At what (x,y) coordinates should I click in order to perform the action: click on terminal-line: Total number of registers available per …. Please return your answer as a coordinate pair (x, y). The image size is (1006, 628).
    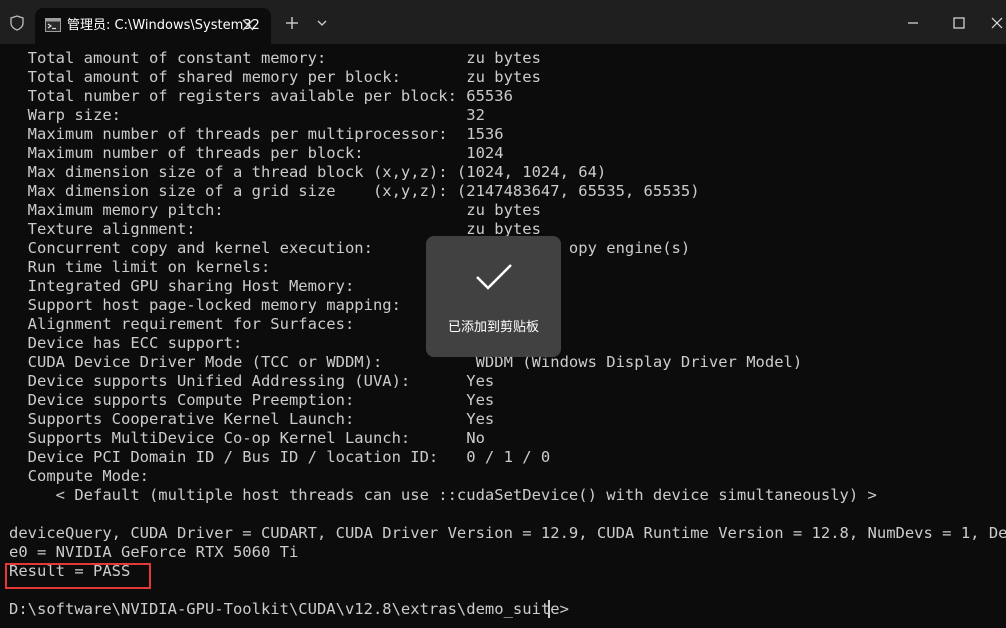
    Looking at the image, I should click on (261, 96).